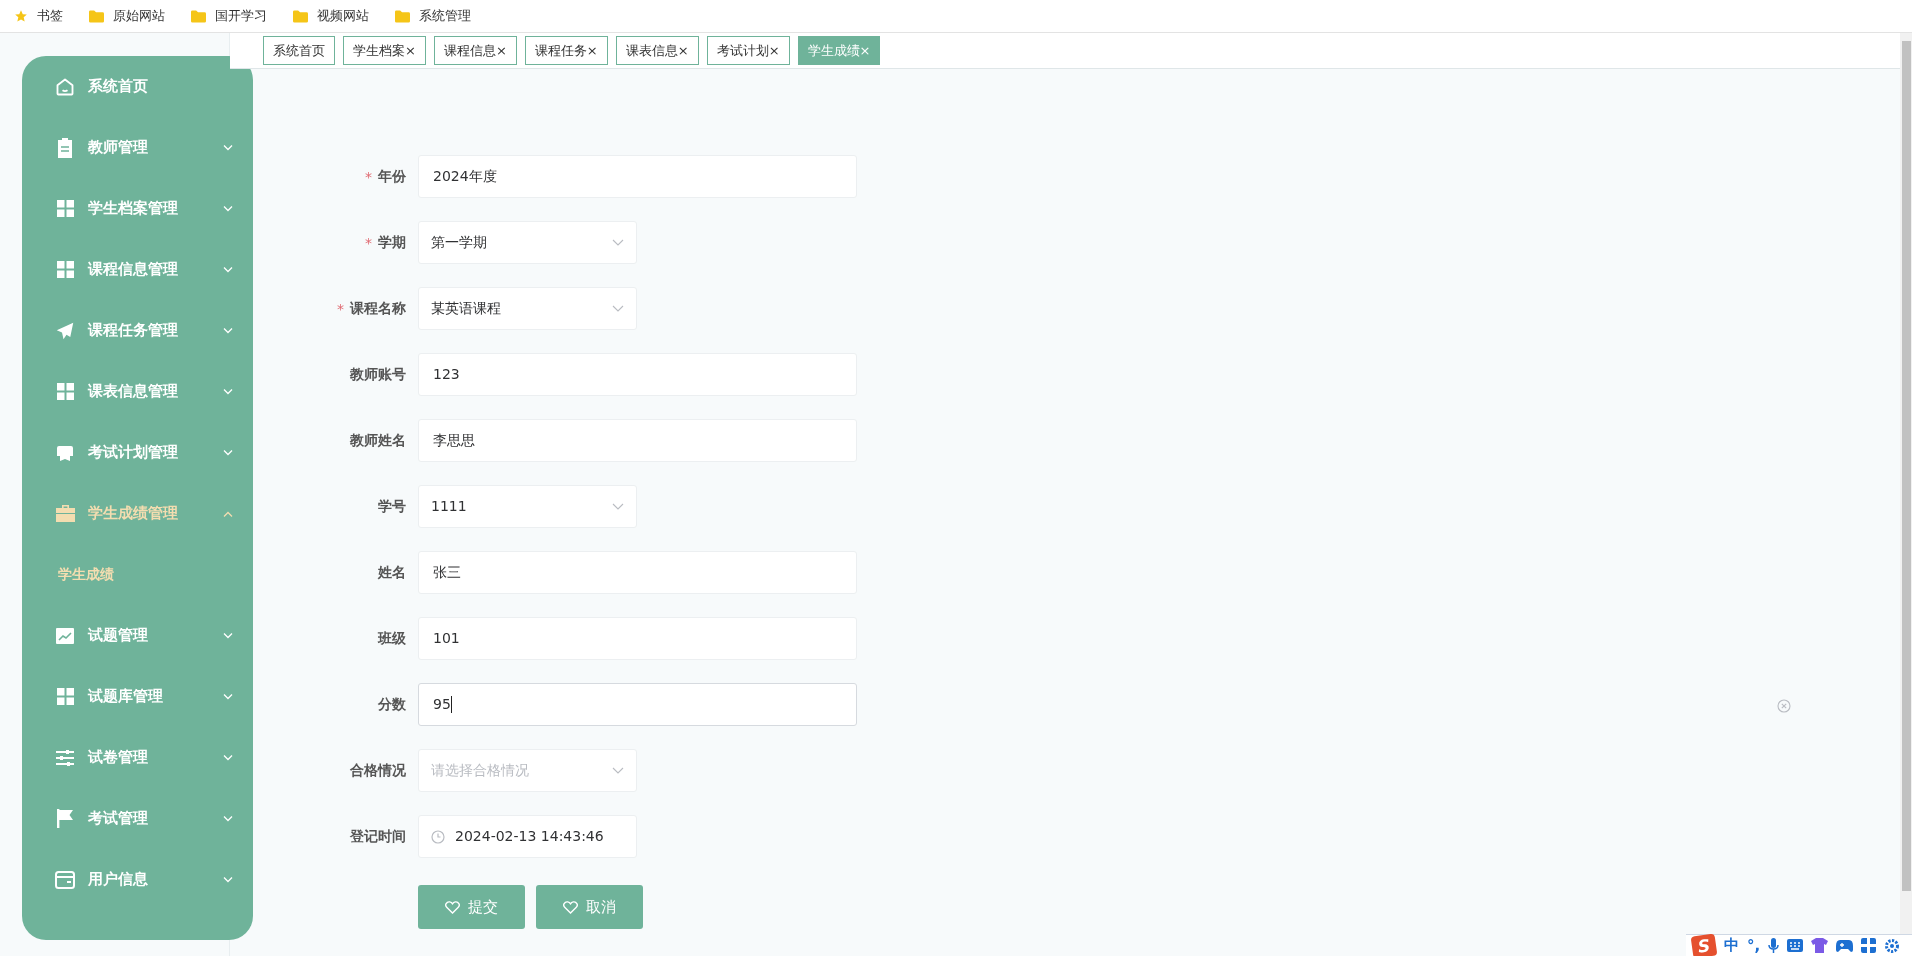  Describe the element at coordinates (65, 330) in the screenshot. I see `paper-plane-icon` at that location.